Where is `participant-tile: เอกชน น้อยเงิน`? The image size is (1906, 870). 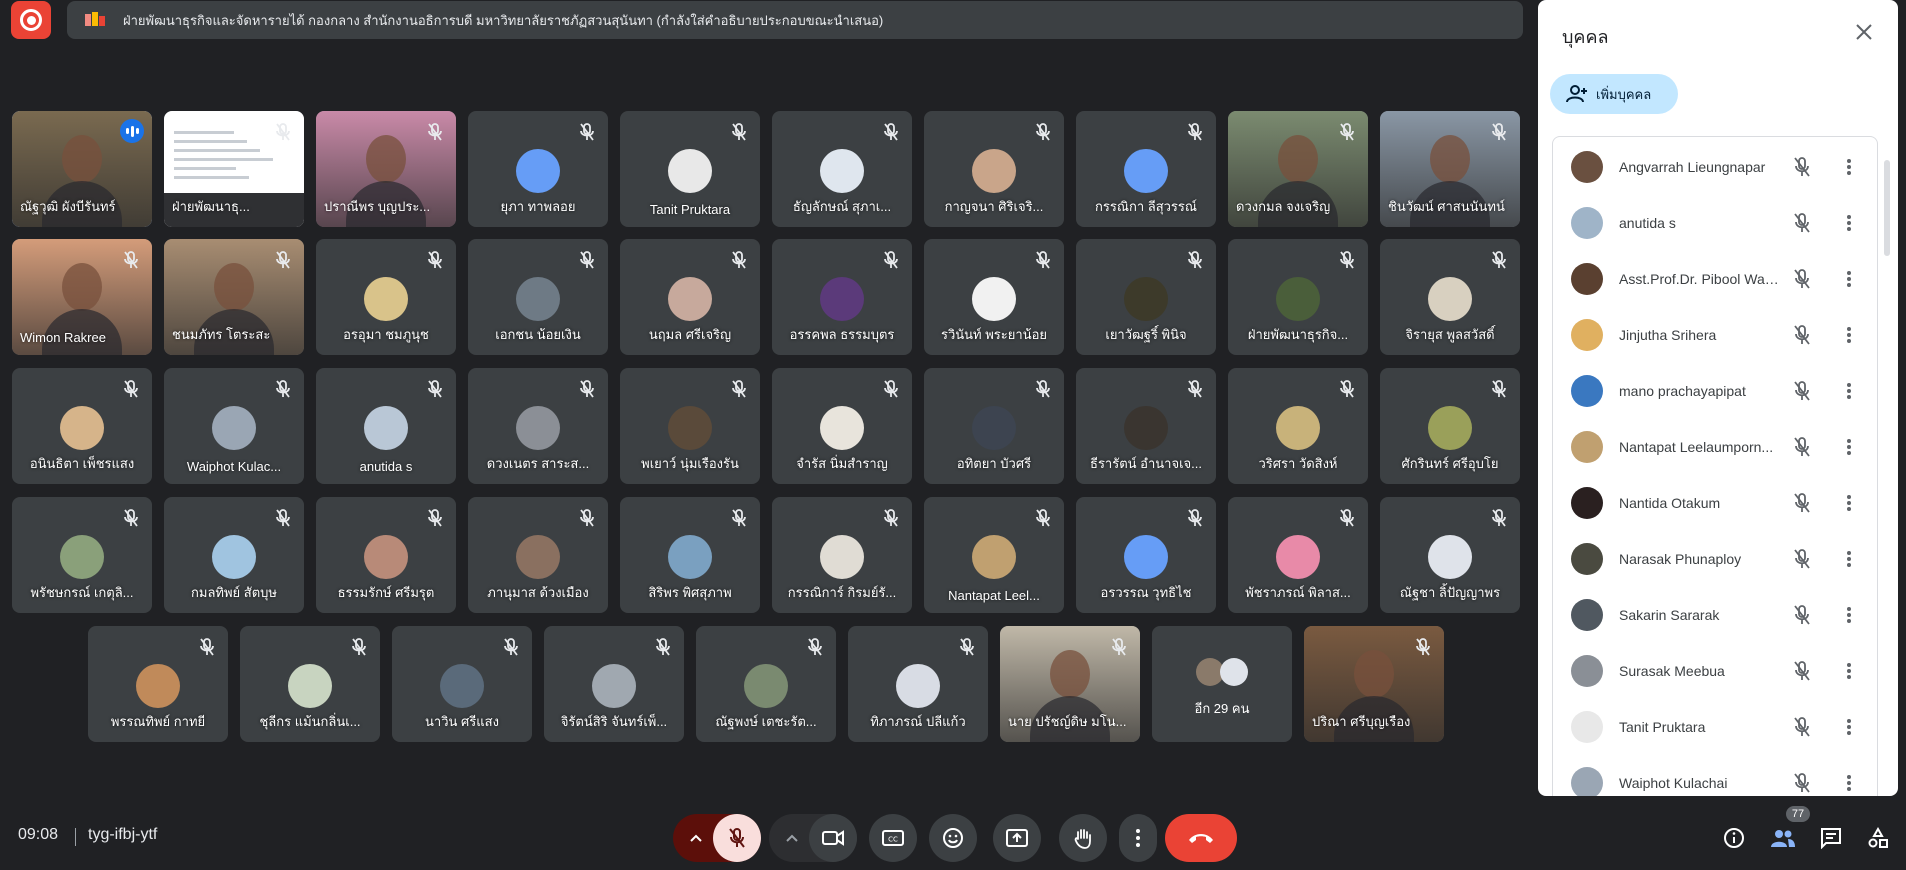 participant-tile: เอกชน น้อยเงิน is located at coordinates (538, 297).